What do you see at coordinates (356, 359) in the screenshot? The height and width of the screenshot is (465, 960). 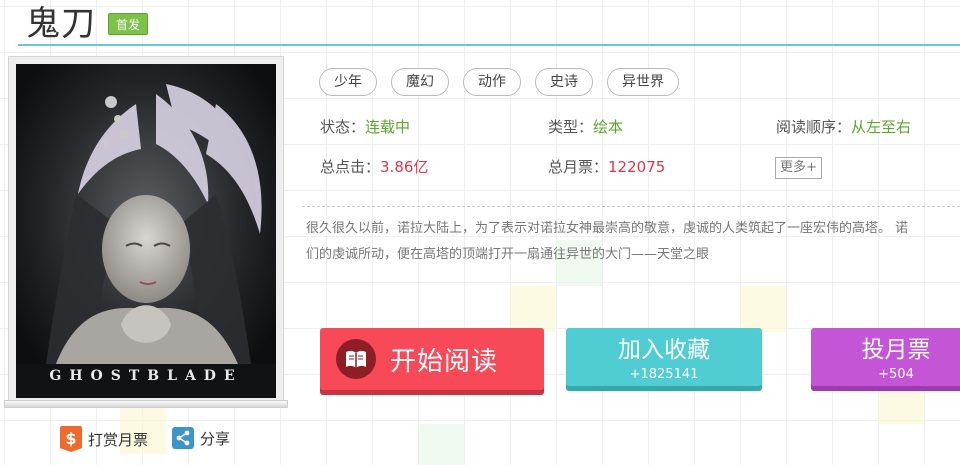 I see `book-icon` at bounding box center [356, 359].